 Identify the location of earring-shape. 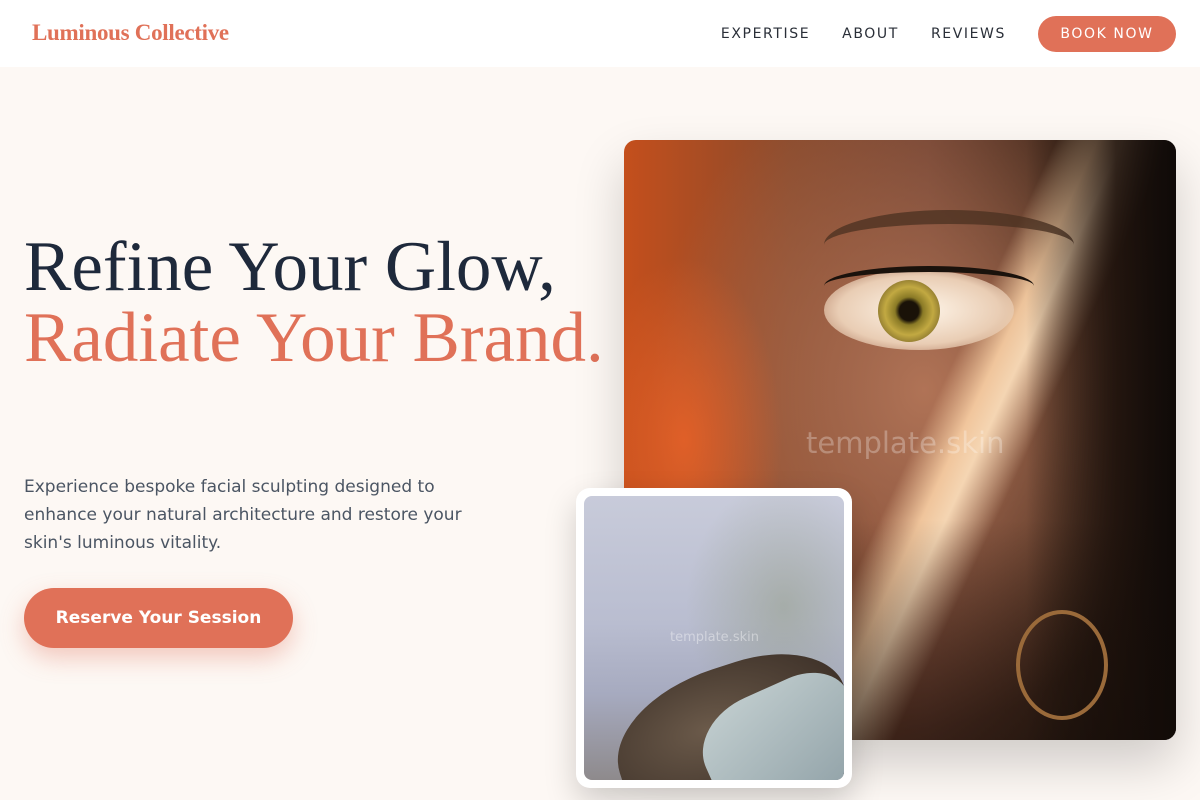
(1062, 665).